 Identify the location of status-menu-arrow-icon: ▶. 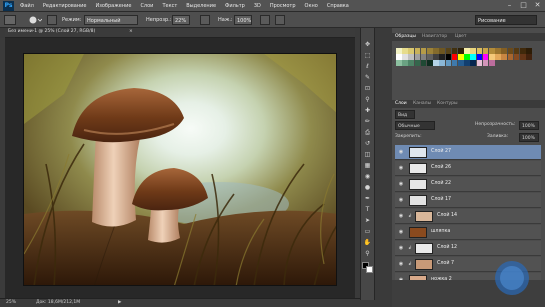
(119, 302).